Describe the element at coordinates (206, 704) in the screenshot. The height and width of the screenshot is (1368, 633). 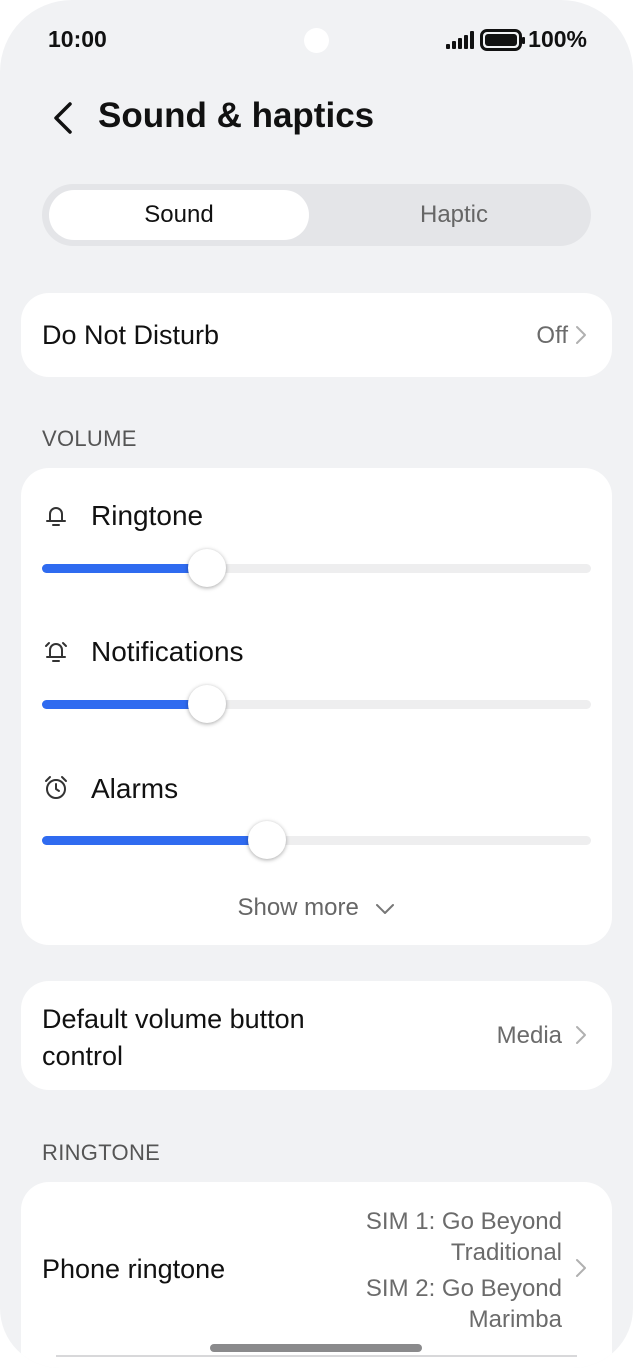
I see `notifications-slider-knob` at that location.